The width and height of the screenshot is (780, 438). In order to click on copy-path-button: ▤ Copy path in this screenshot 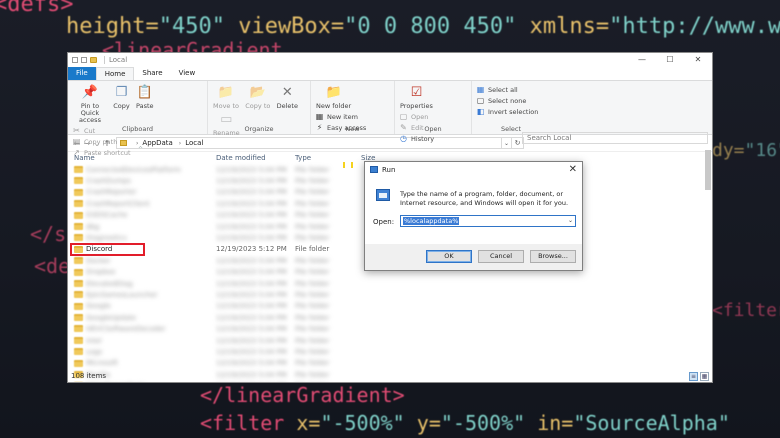, I will do `click(101, 141)`.